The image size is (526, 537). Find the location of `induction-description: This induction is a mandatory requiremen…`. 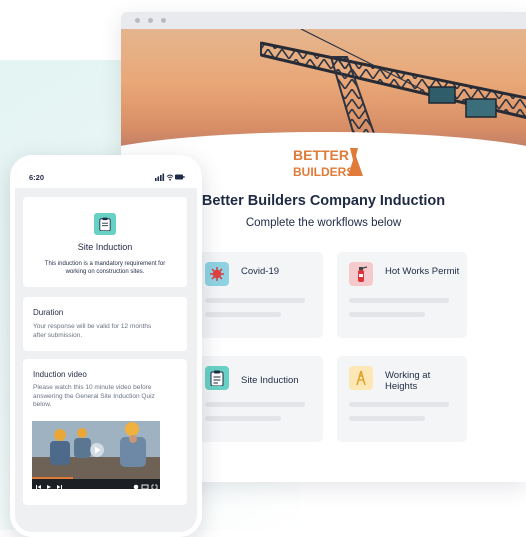

induction-description: This induction is a mandatory requiremen… is located at coordinates (105, 268).